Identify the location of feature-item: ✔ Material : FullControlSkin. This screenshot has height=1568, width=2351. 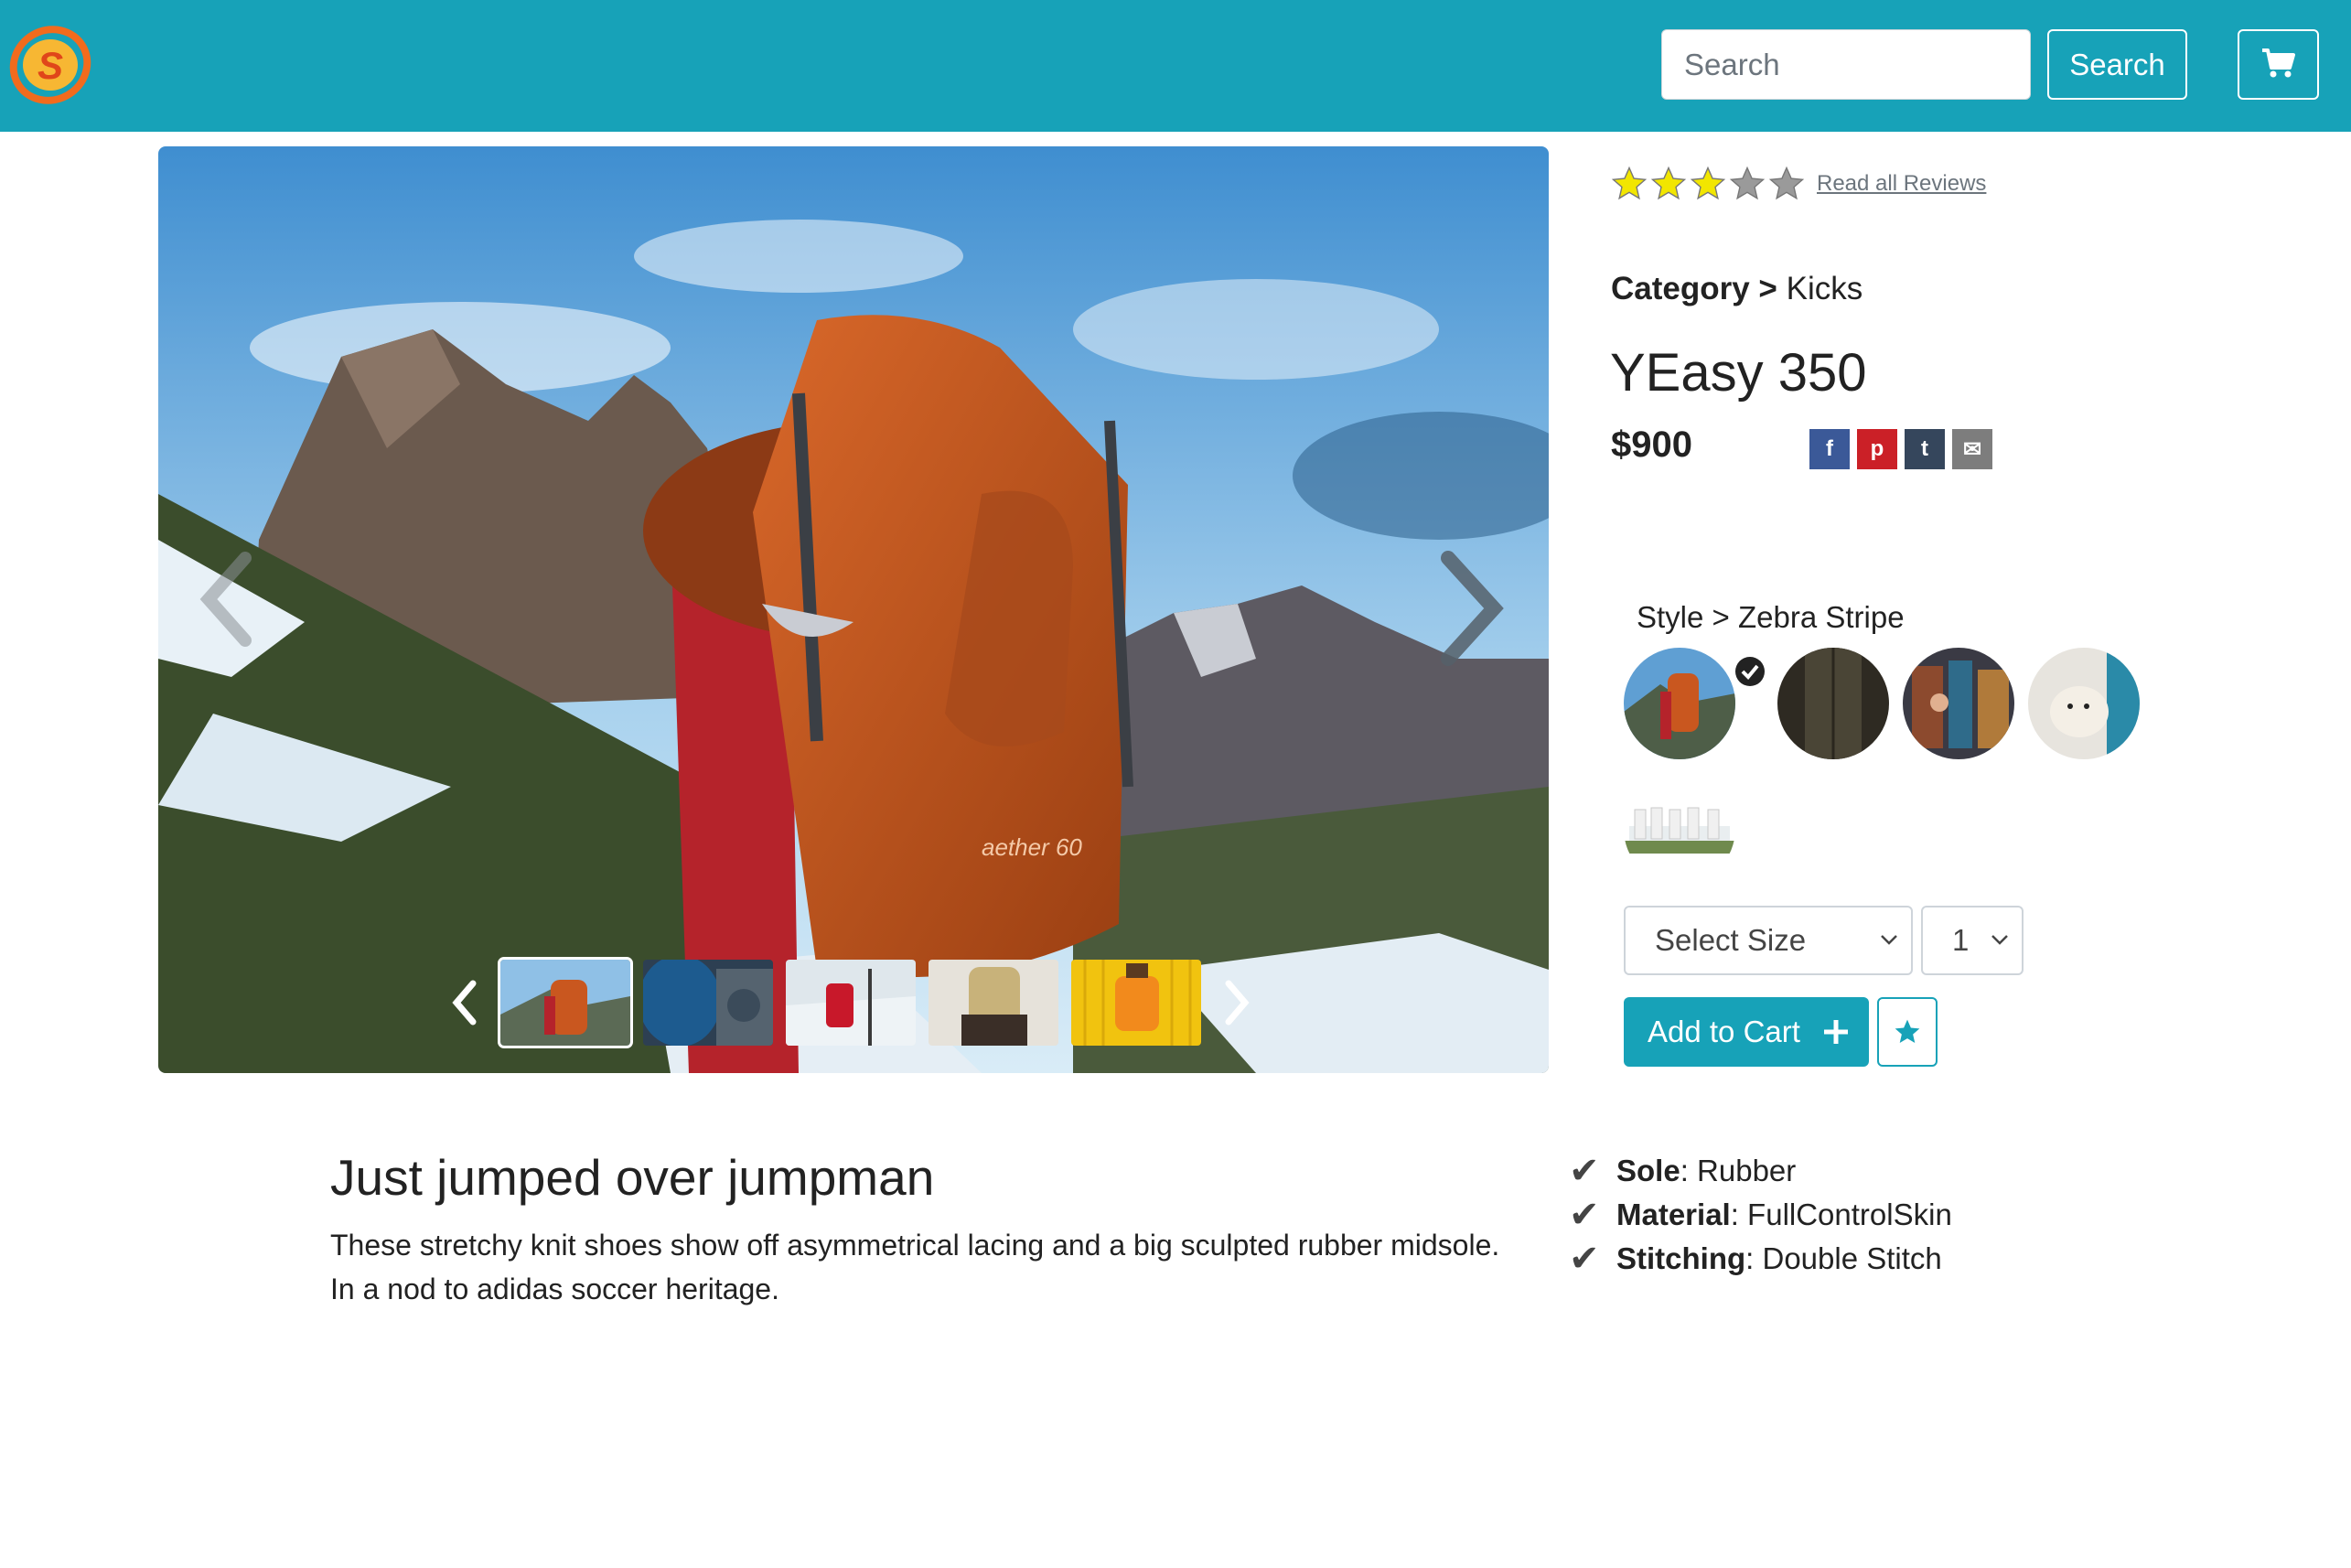
(1760, 1215).